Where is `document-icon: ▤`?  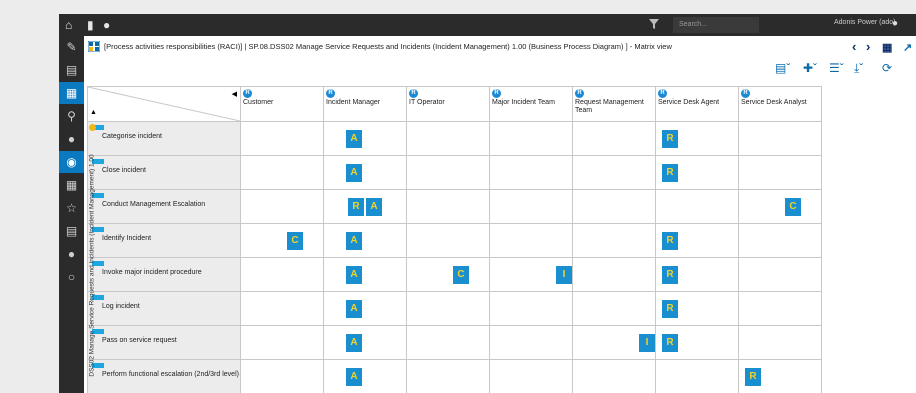 document-icon: ▤ is located at coordinates (71, 231).